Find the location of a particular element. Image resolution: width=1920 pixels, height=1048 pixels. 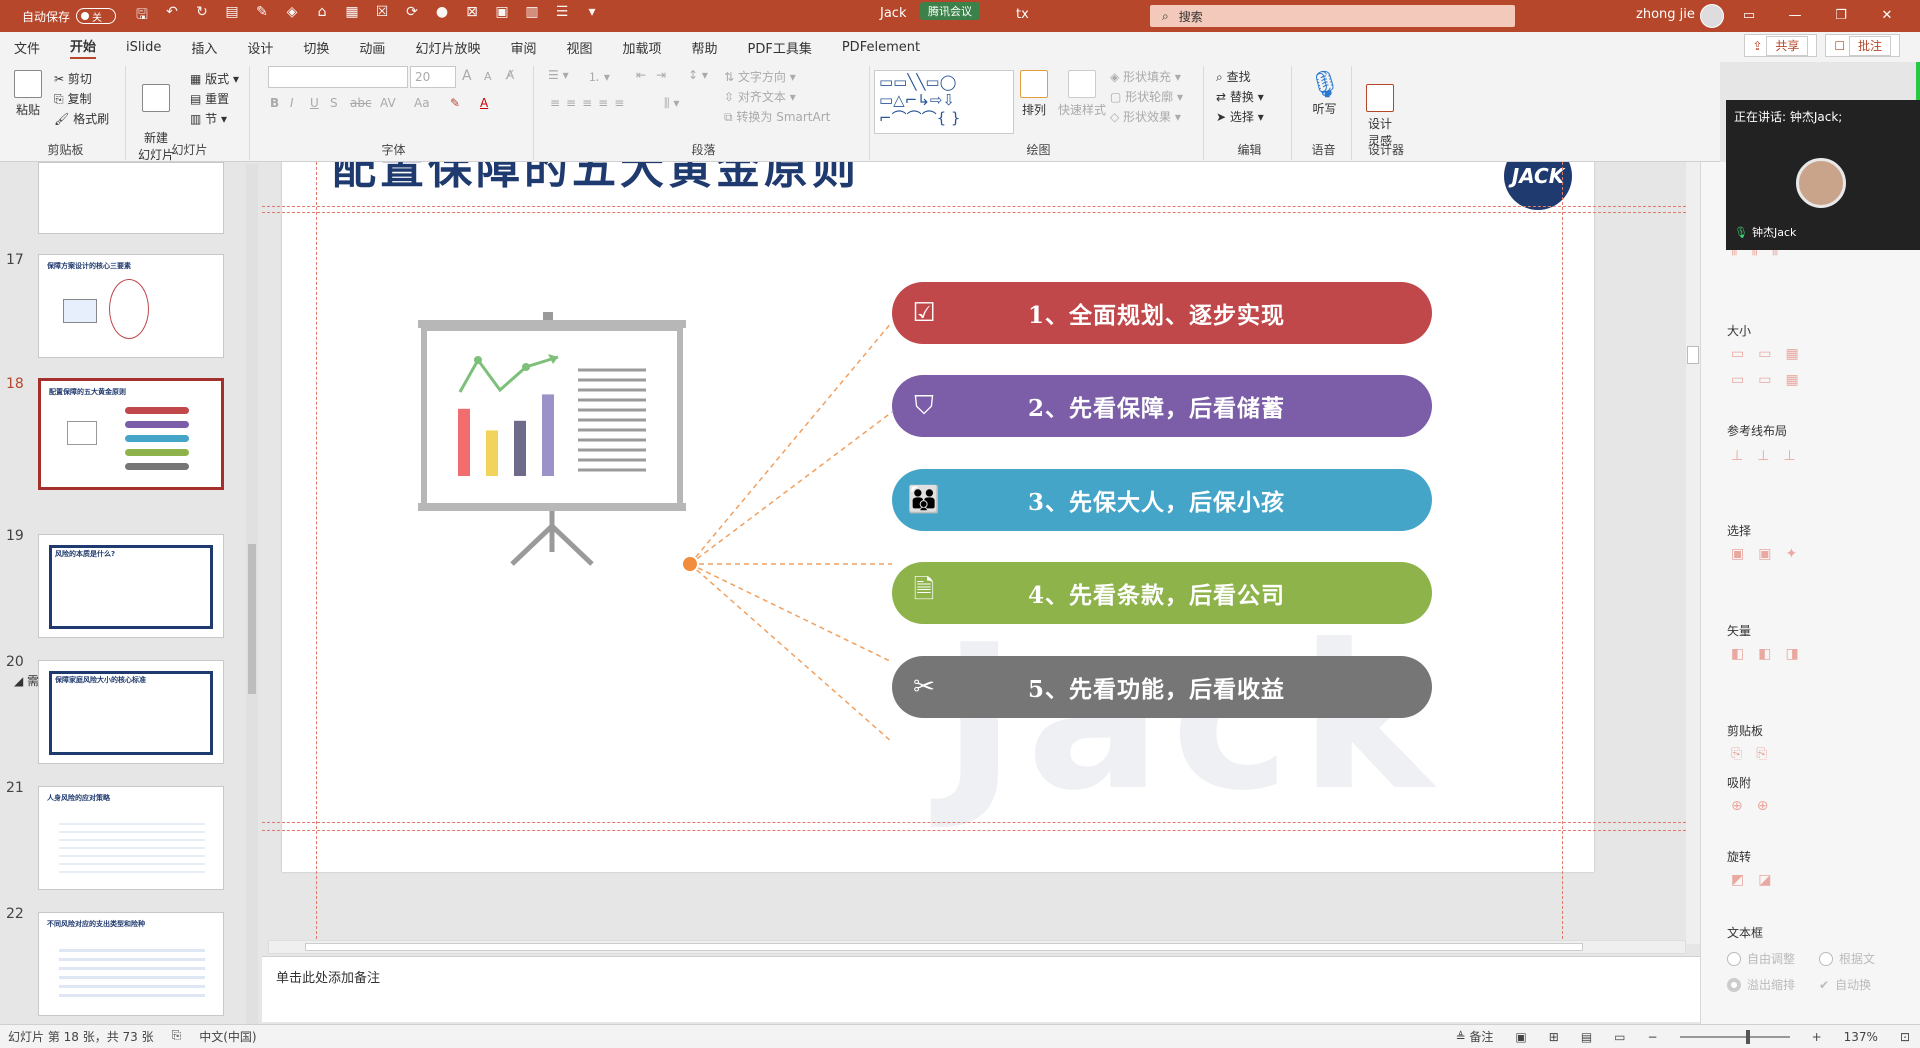

chart-icon: ⌂ is located at coordinates (322, 16).